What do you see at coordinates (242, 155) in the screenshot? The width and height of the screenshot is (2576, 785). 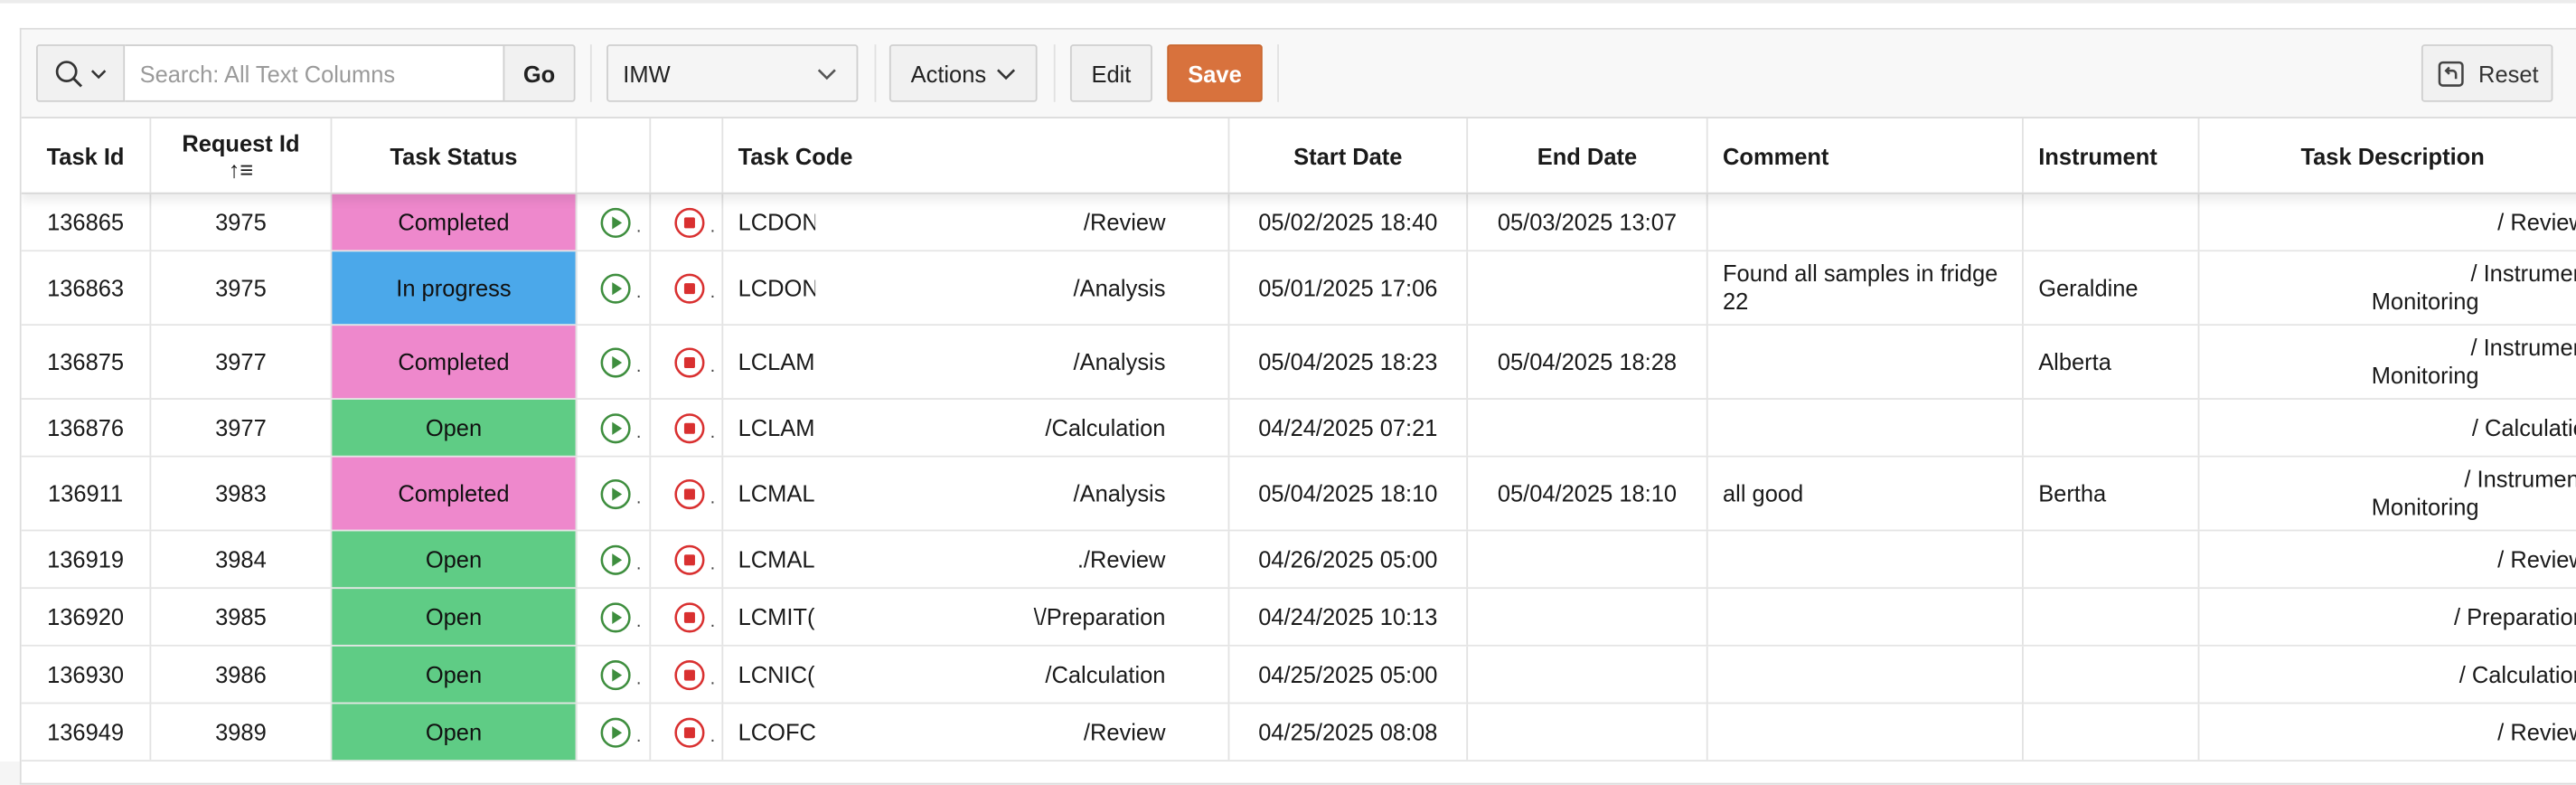 I see `col-header-request-id: Request Id ↑≡` at bounding box center [242, 155].